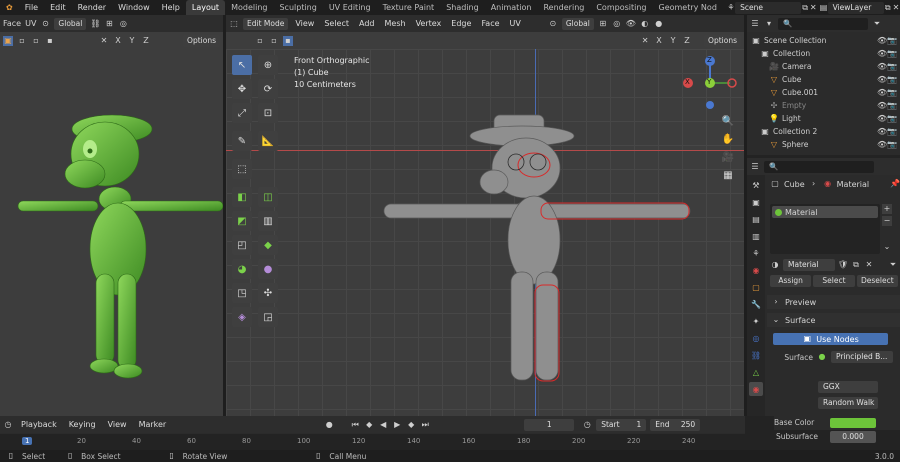  Describe the element at coordinates (823, 8) in the screenshot. I see `view-layer-icon: ▤` at that location.